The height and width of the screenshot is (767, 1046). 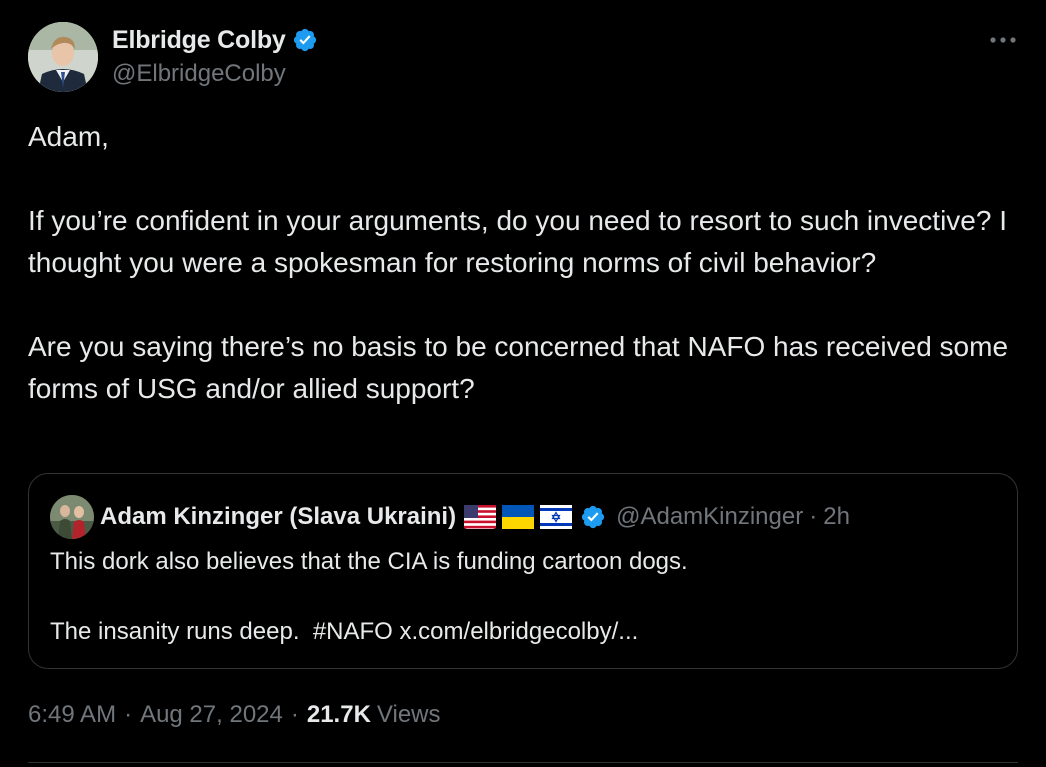 What do you see at coordinates (593, 517) in the screenshot?
I see `quoted-verified-badge-icon` at bounding box center [593, 517].